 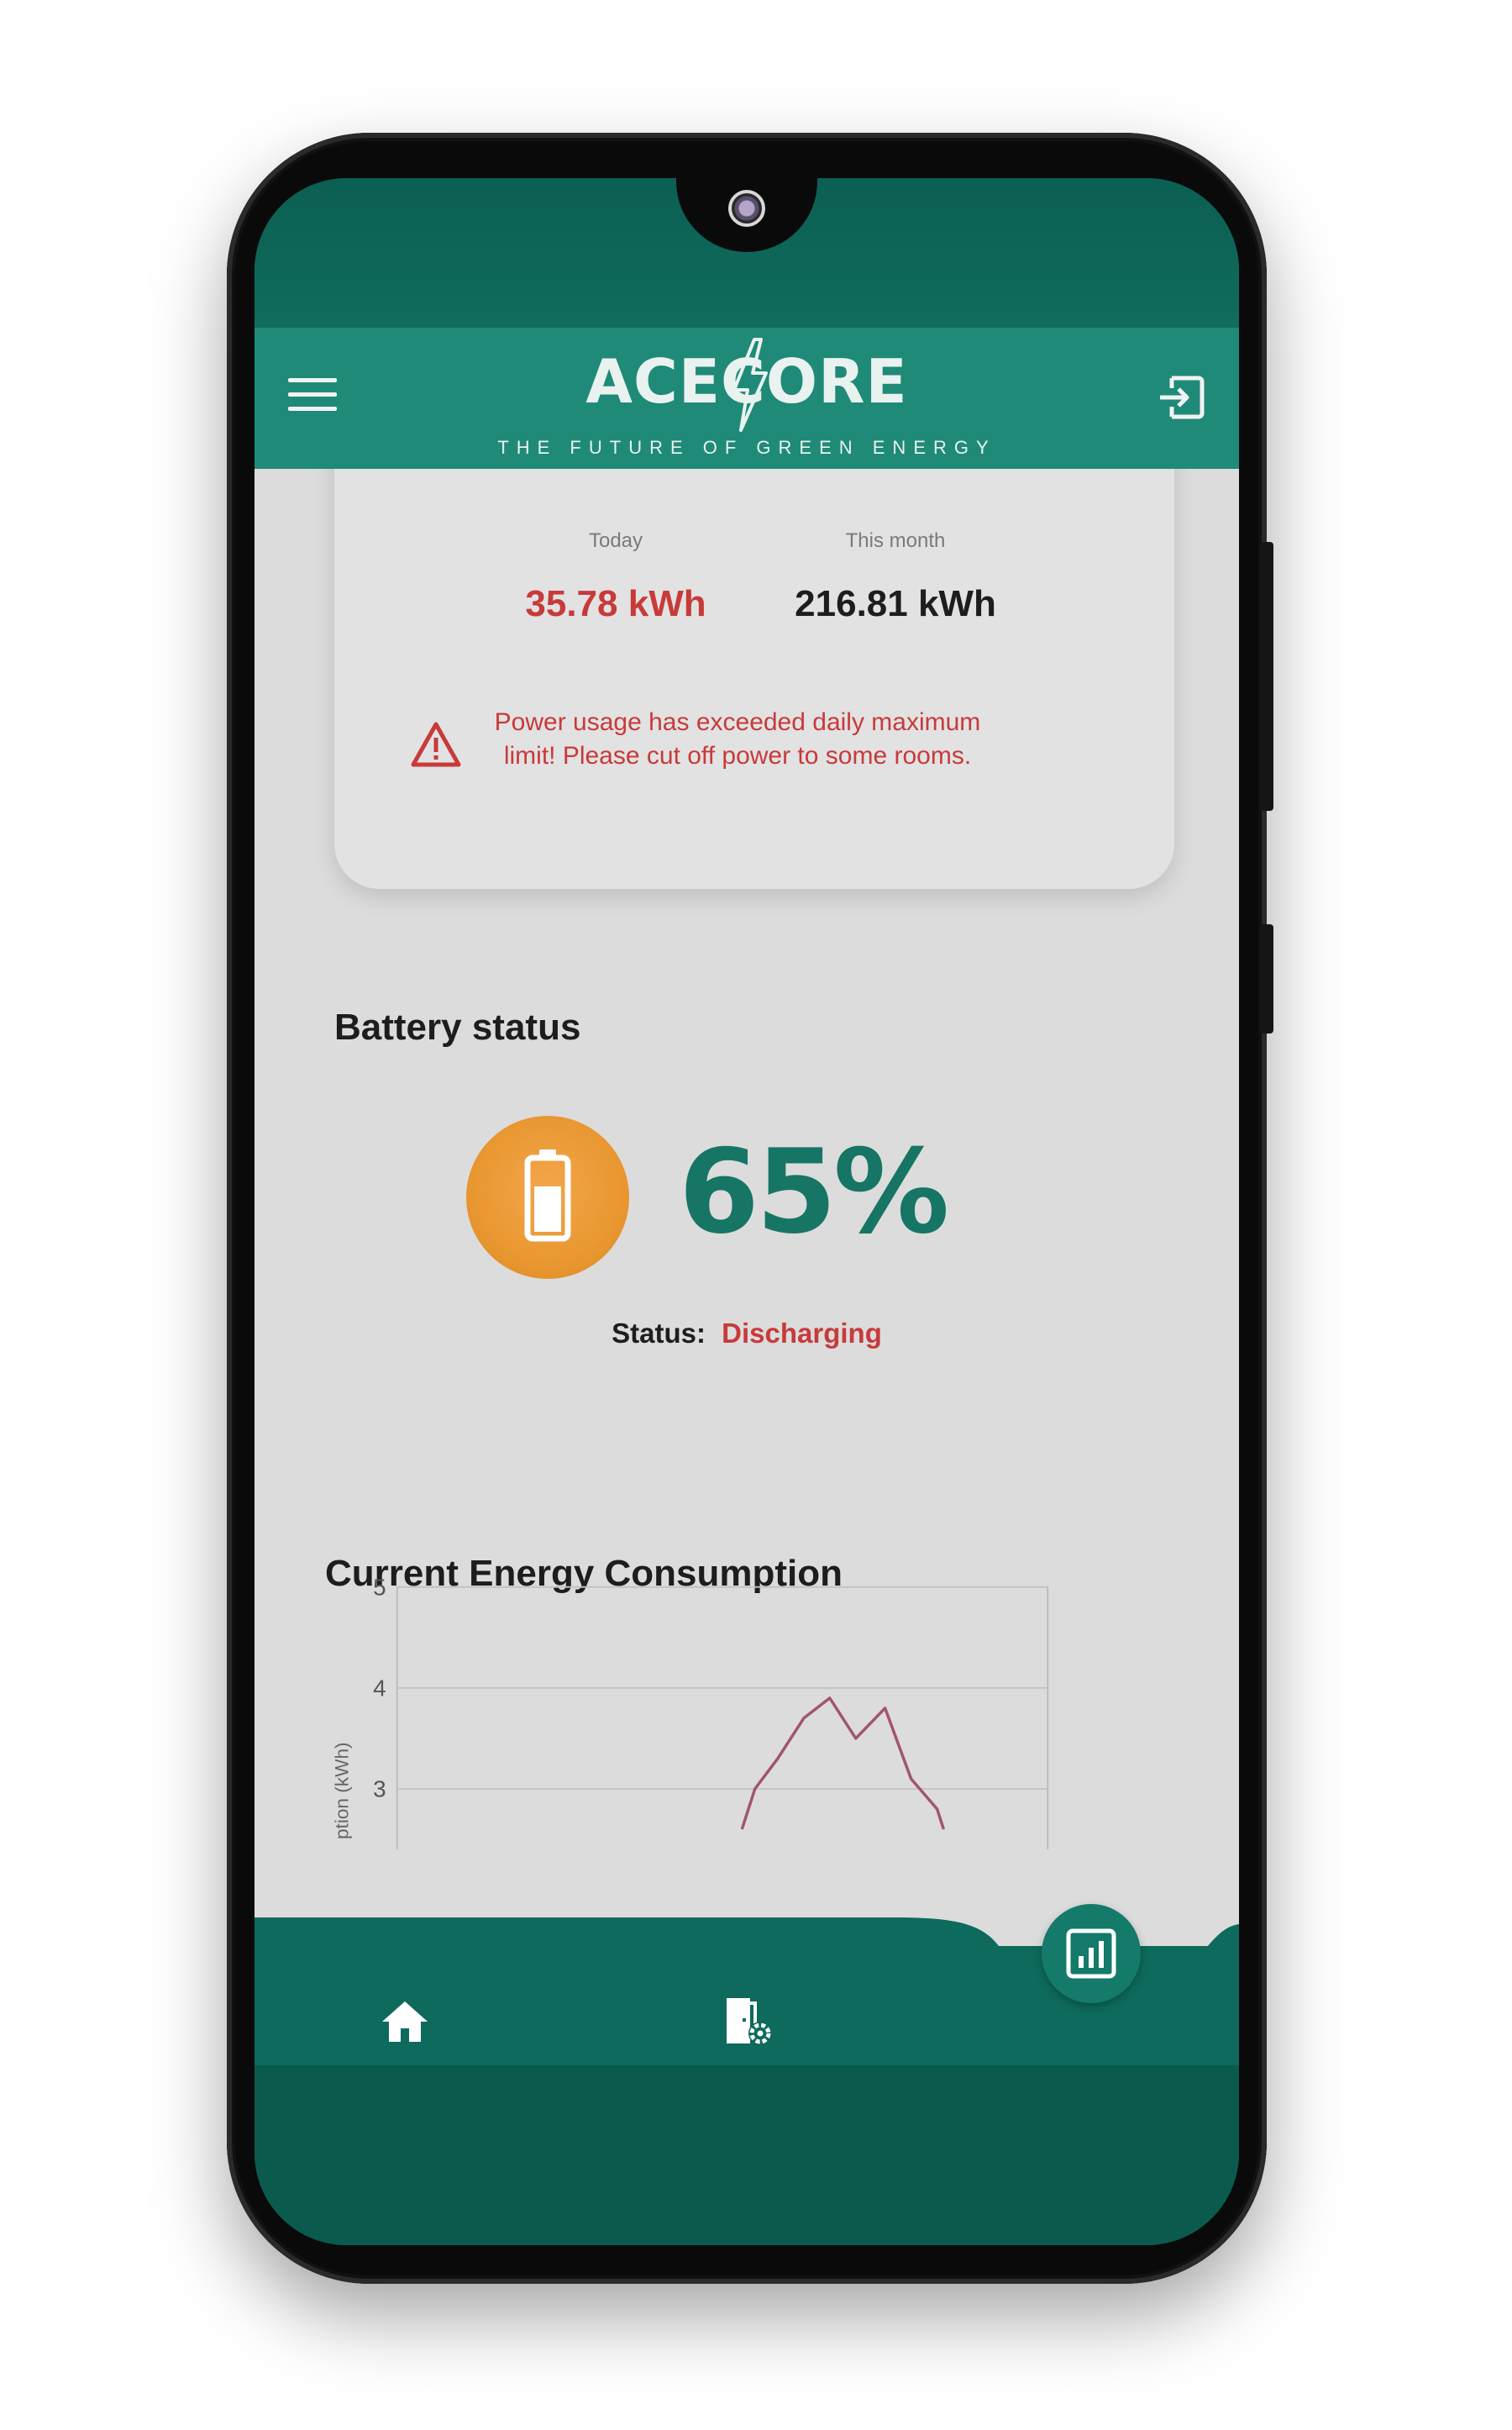 What do you see at coordinates (746, 209) in the screenshot?
I see `camera-lens` at bounding box center [746, 209].